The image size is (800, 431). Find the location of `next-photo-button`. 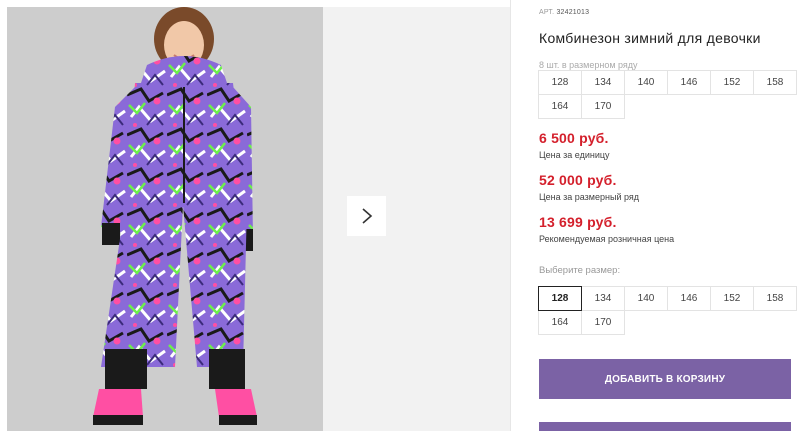

next-photo-button is located at coordinates (366, 216).